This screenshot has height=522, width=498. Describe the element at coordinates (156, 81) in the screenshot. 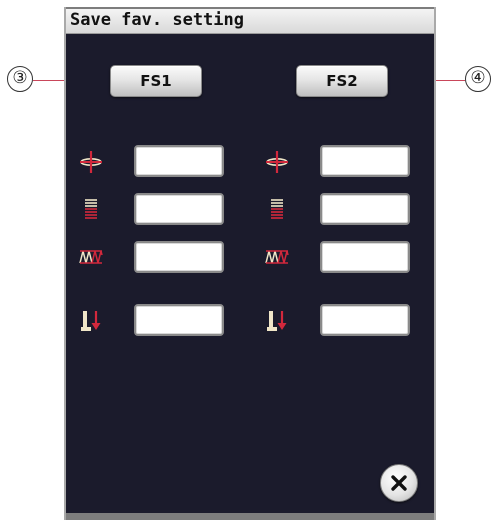

I see `fs1-button: FS1` at that location.